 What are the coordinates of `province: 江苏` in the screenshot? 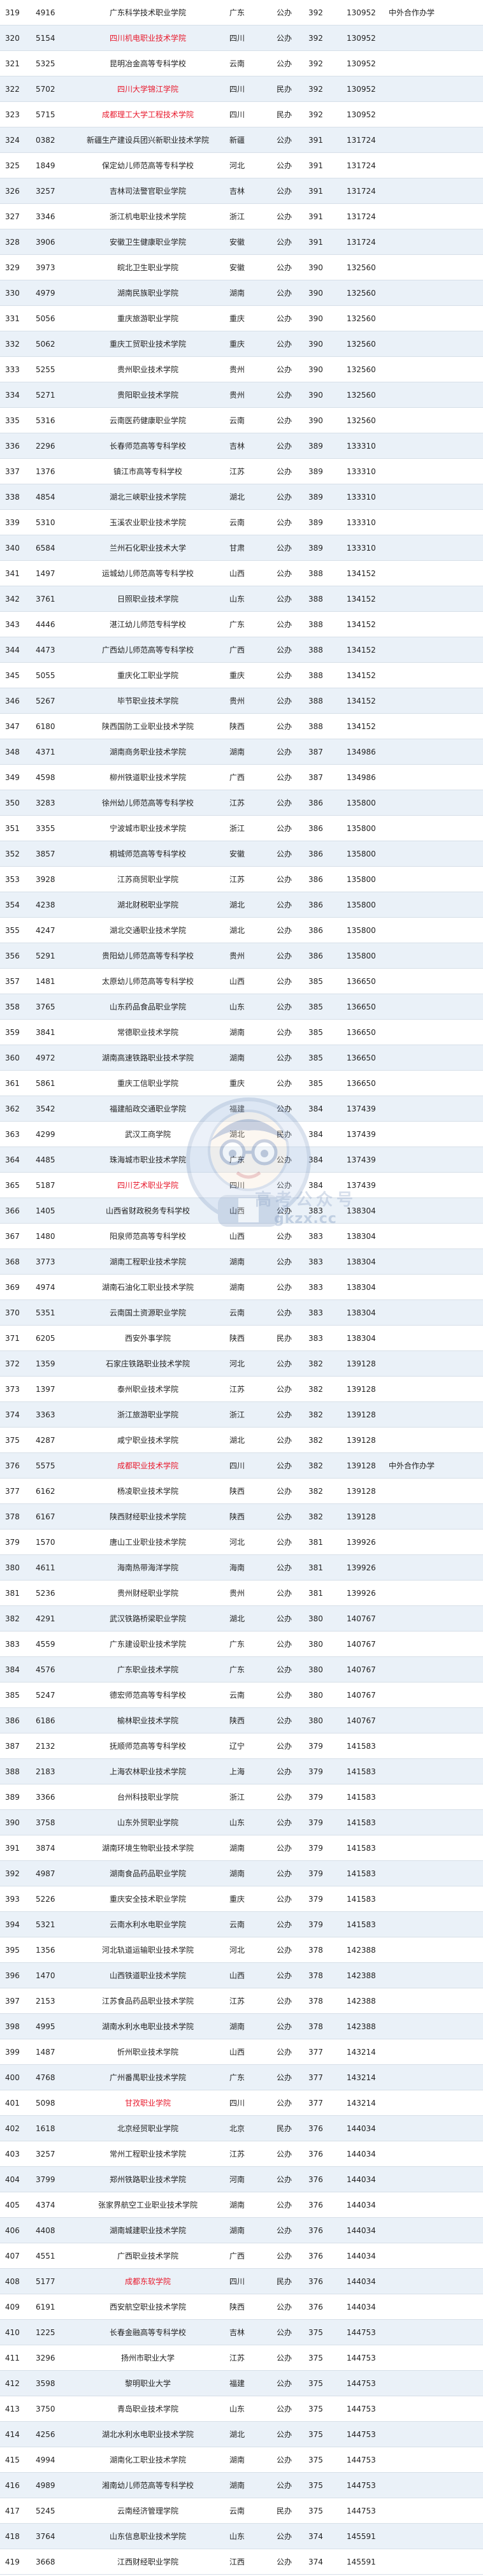 It's located at (250, 2358).